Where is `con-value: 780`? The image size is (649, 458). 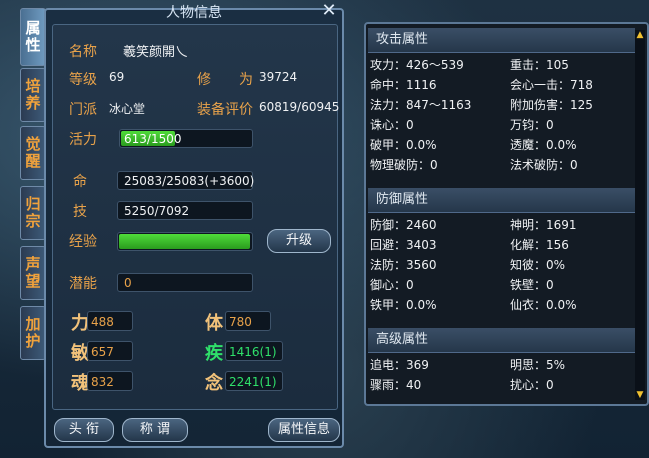
con-value: 780 is located at coordinates (240, 322).